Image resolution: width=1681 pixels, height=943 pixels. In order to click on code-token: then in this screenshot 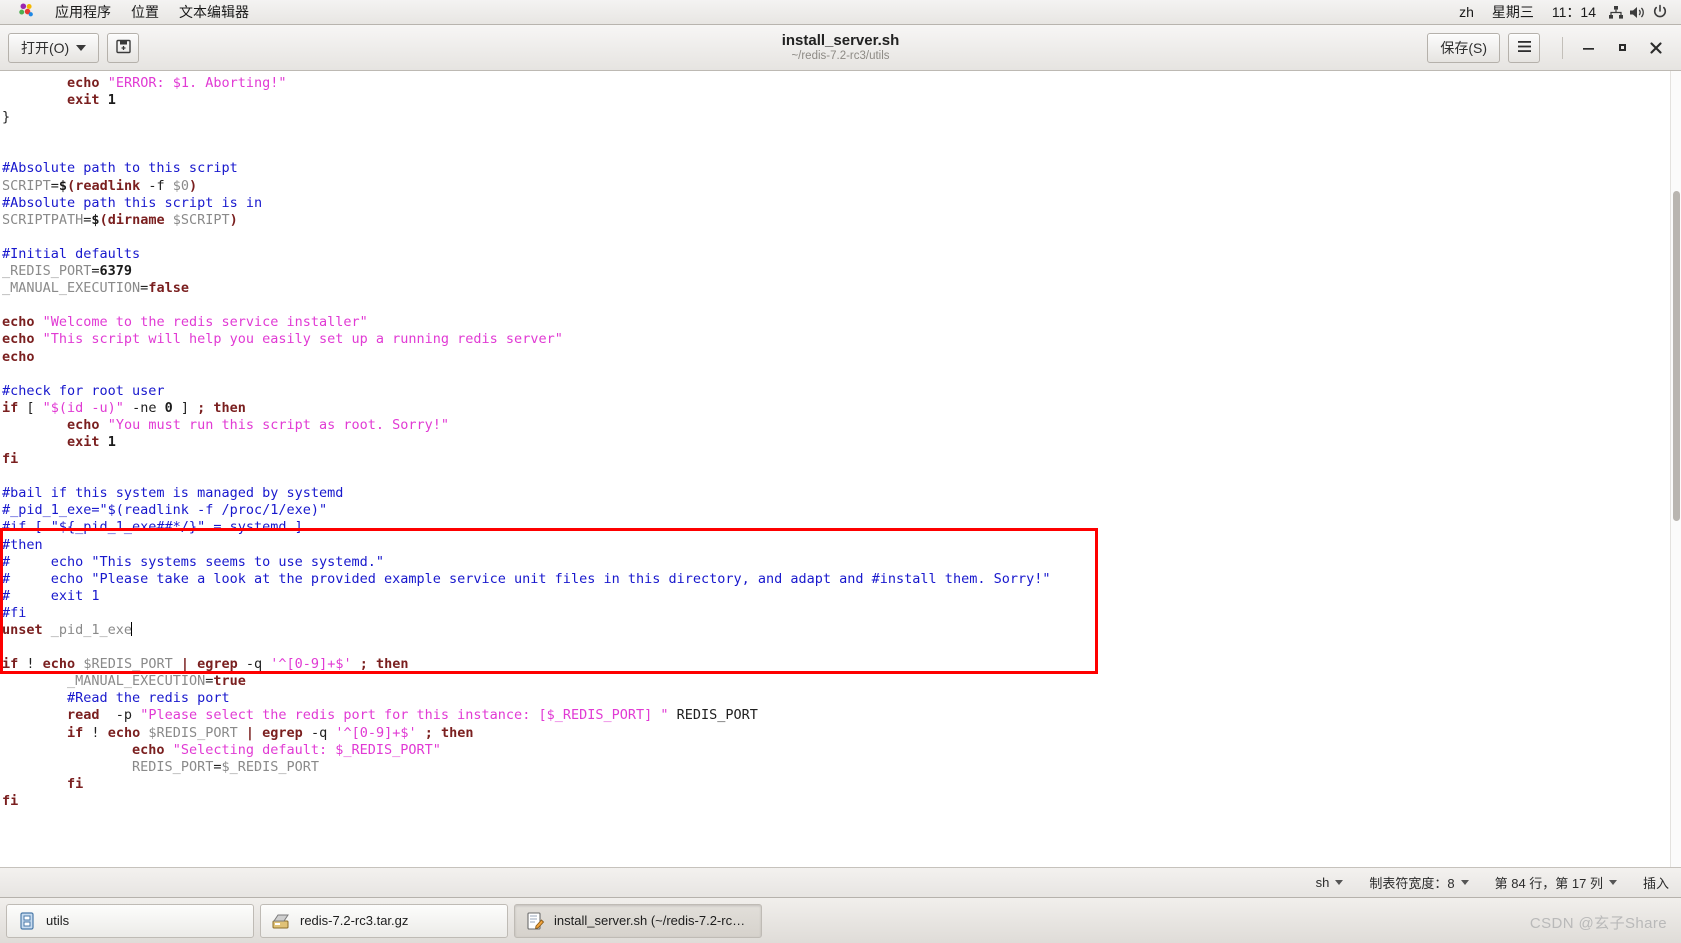, I will do `click(229, 407)`.